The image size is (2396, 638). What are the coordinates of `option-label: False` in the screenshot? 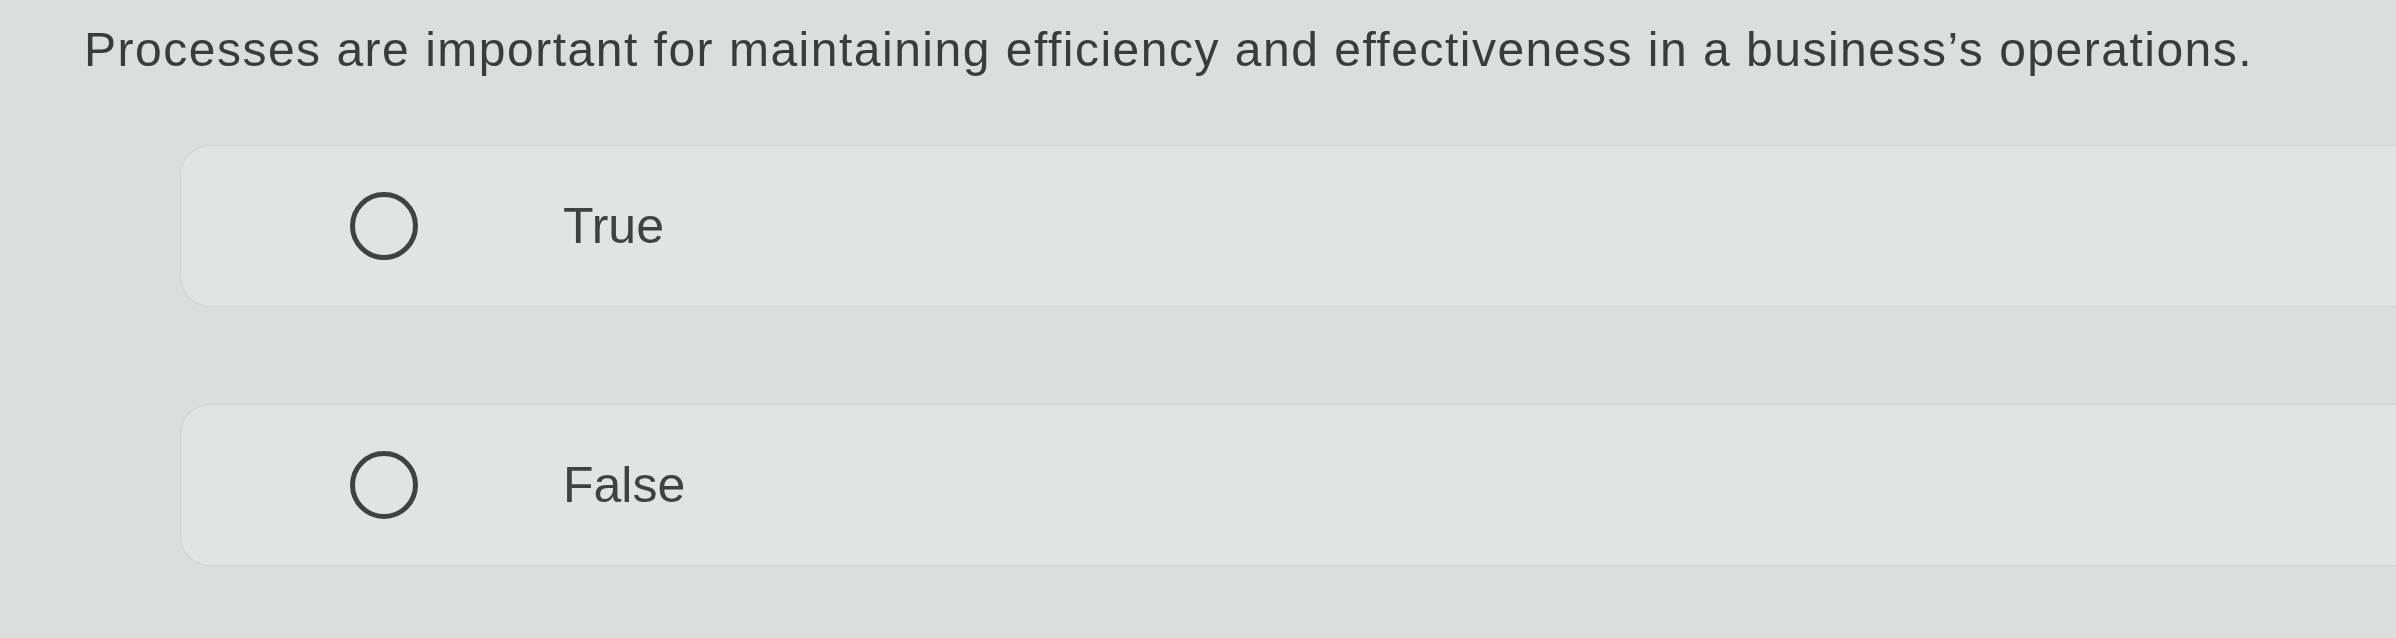 It's located at (624, 485).